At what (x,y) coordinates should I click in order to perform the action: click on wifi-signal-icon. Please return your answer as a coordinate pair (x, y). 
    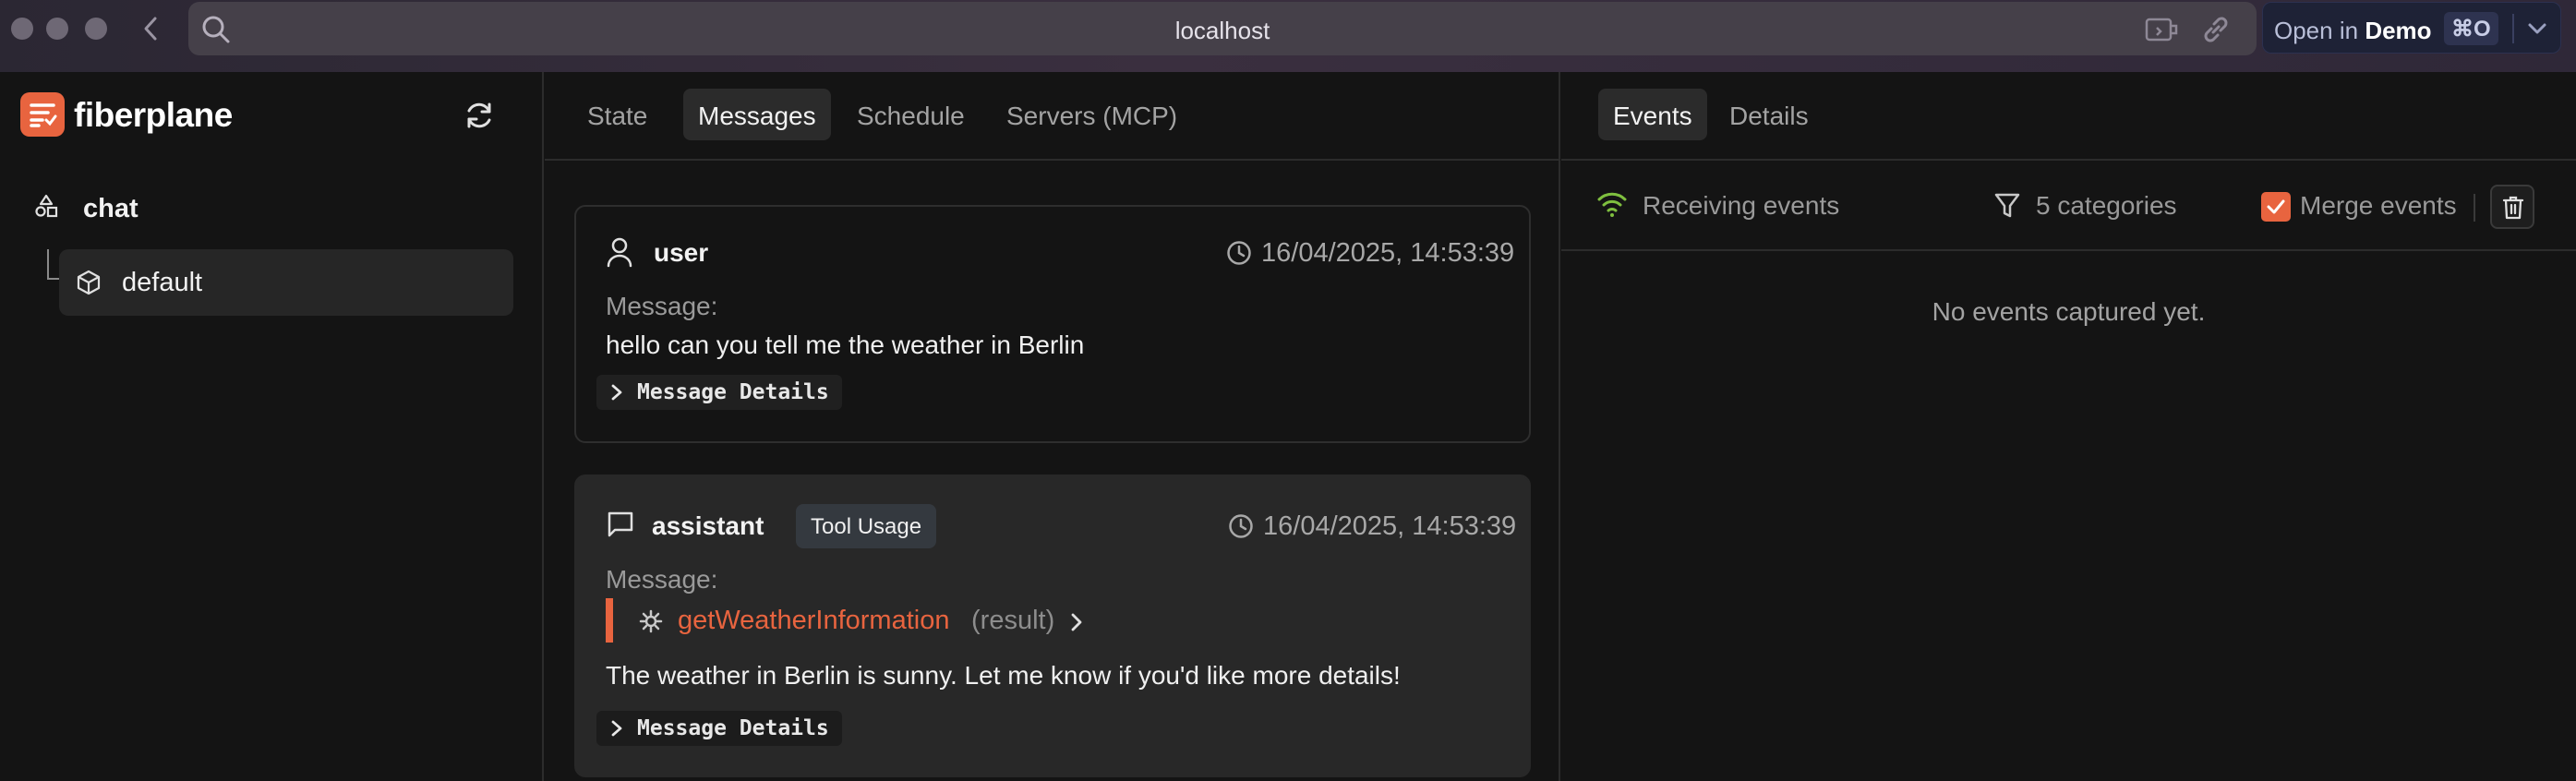
    Looking at the image, I should click on (1612, 204).